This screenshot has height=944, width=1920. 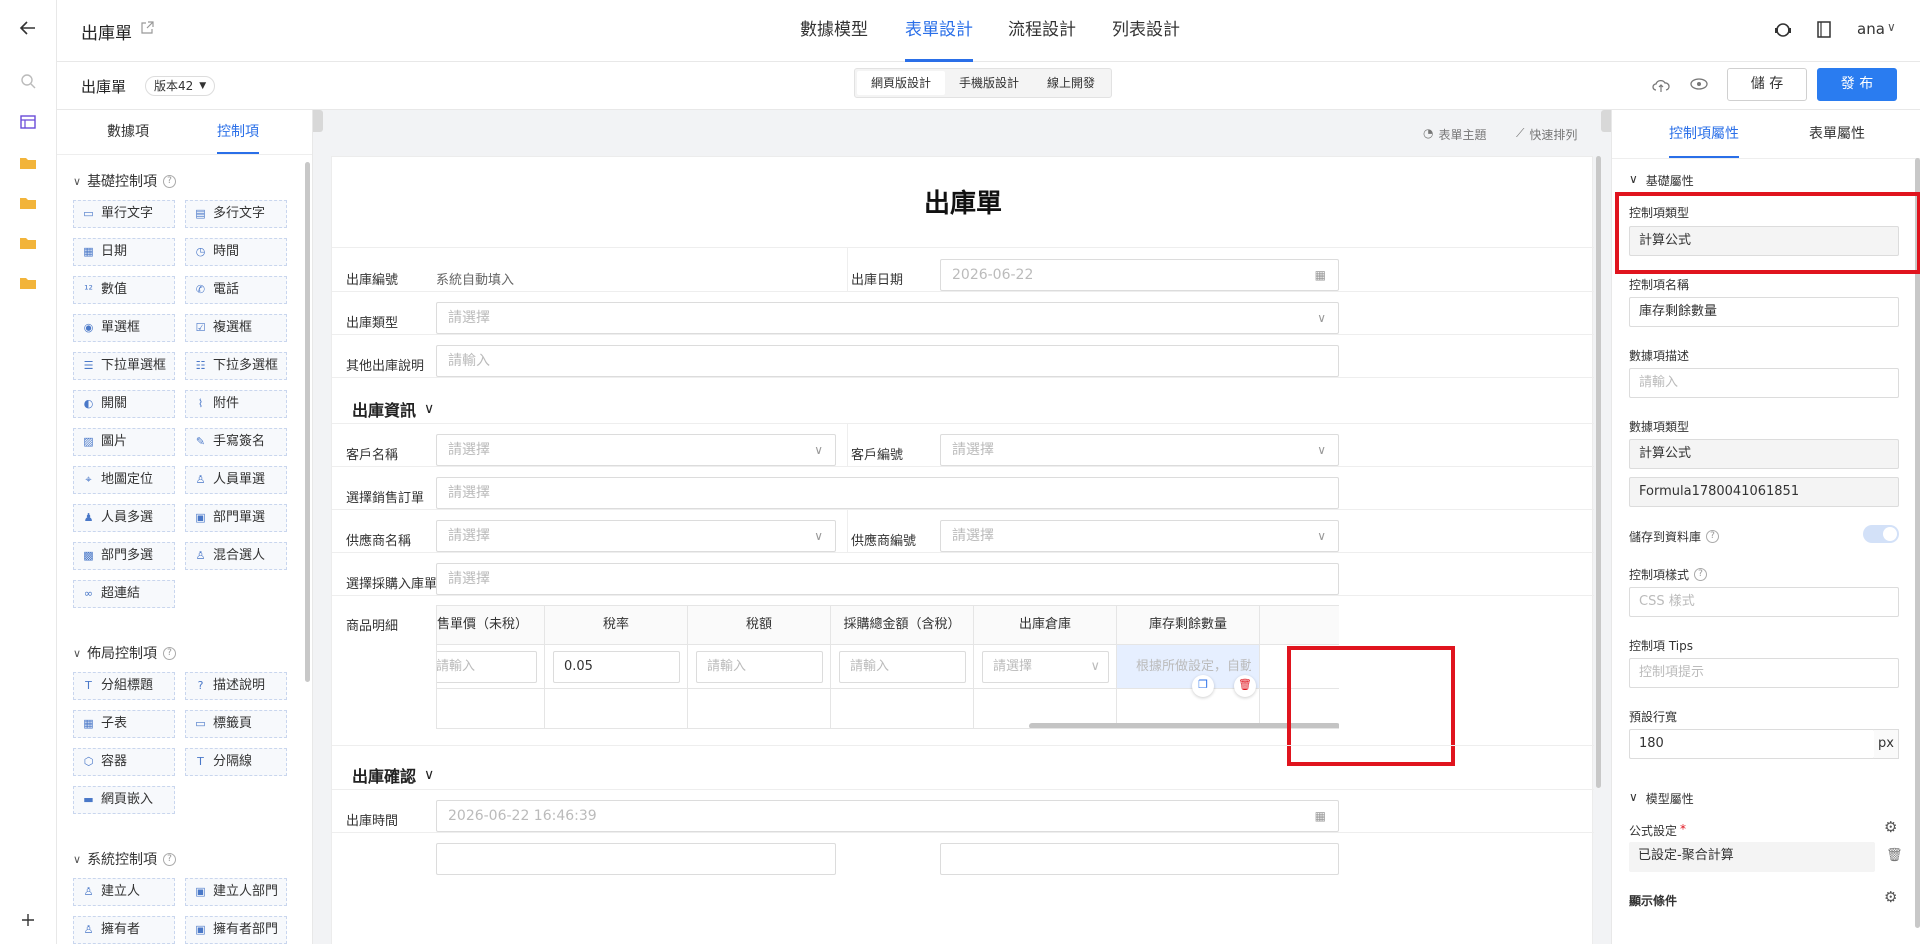 I want to click on tax-input: 請輸入, so click(x=759, y=667).